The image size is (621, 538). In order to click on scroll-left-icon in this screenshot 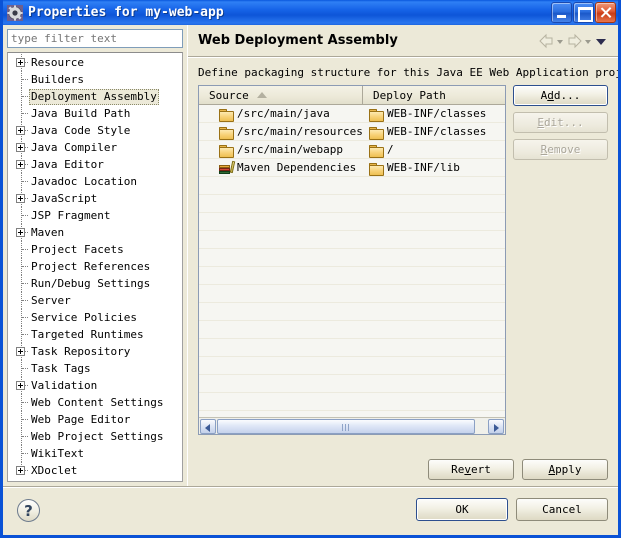, I will do `click(208, 426)`.